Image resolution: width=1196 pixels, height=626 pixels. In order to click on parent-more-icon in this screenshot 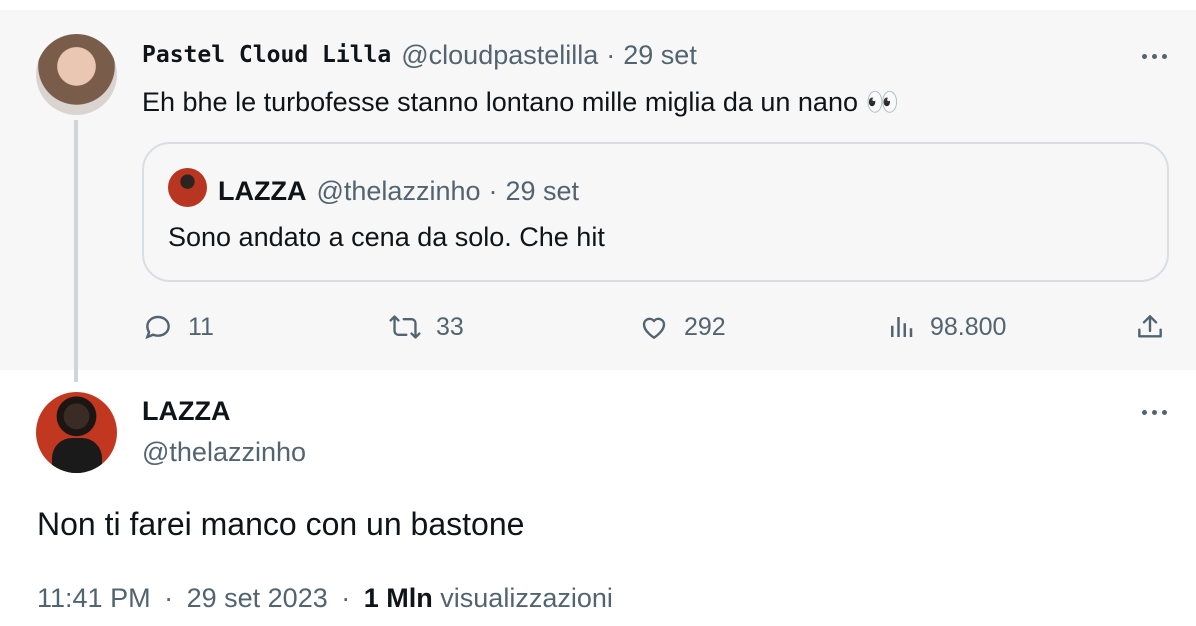, I will do `click(1154, 56)`.